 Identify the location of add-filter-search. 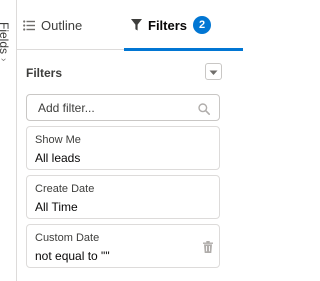
(123, 107).